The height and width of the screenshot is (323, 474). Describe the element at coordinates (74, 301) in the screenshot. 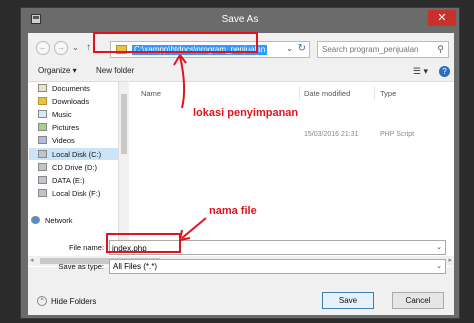

I see `hide-folders-label: Hide Folders` at that location.